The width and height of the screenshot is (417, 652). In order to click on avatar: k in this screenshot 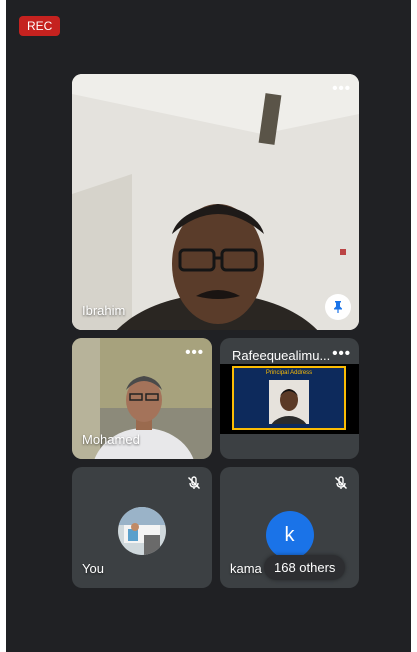, I will do `click(289, 535)`.